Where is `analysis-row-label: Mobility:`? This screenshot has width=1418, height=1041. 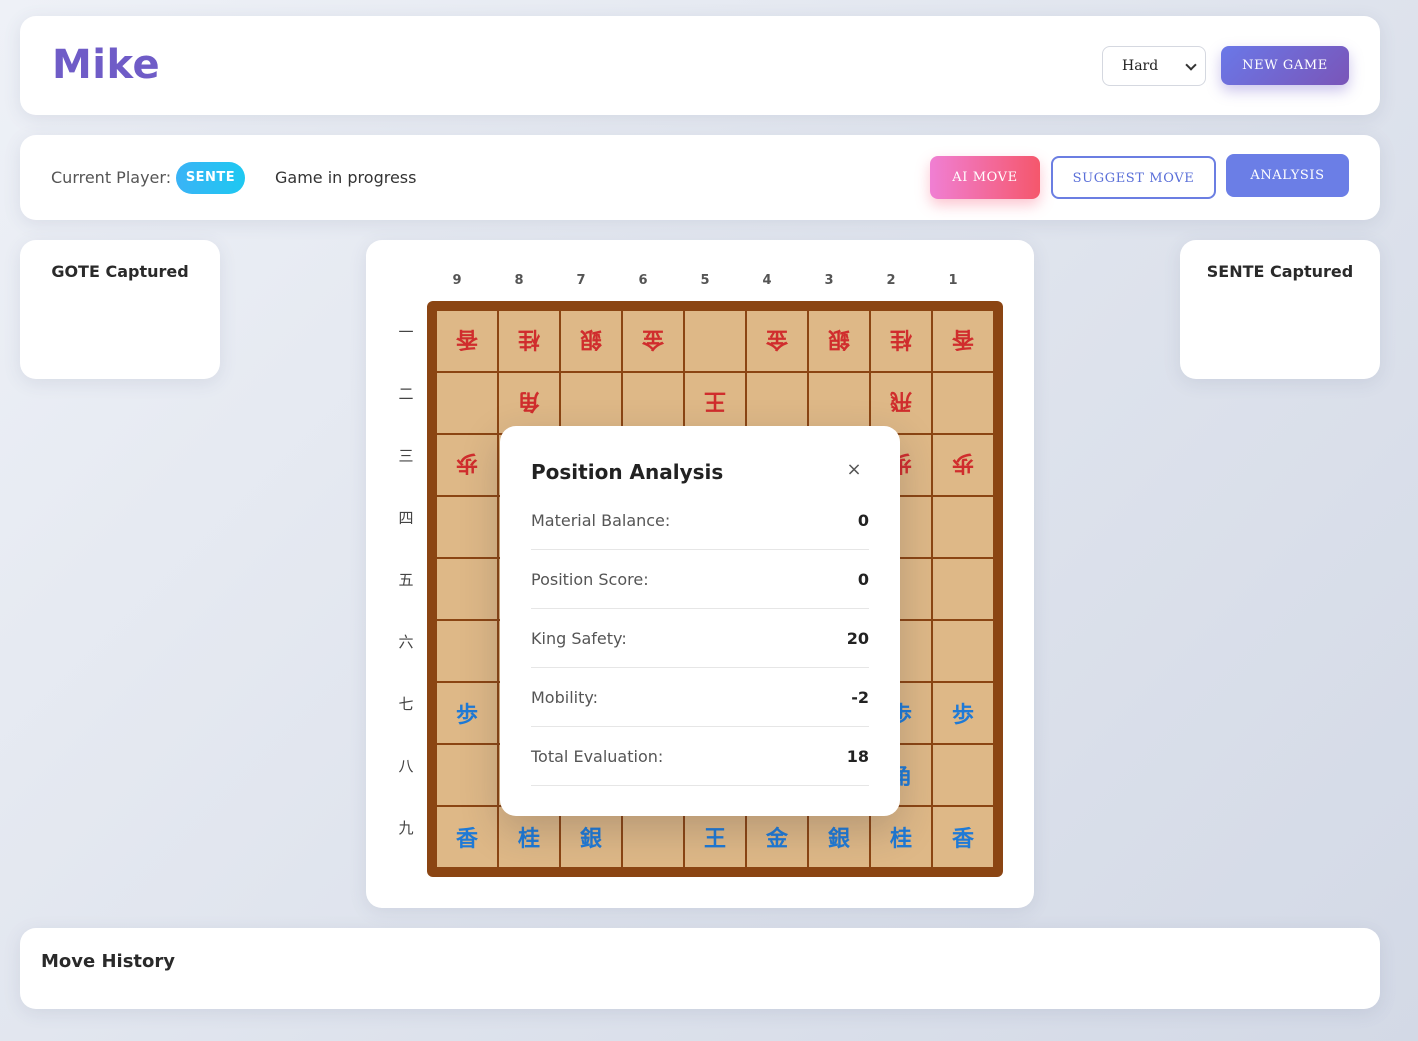
analysis-row-label: Mobility: is located at coordinates (565, 697).